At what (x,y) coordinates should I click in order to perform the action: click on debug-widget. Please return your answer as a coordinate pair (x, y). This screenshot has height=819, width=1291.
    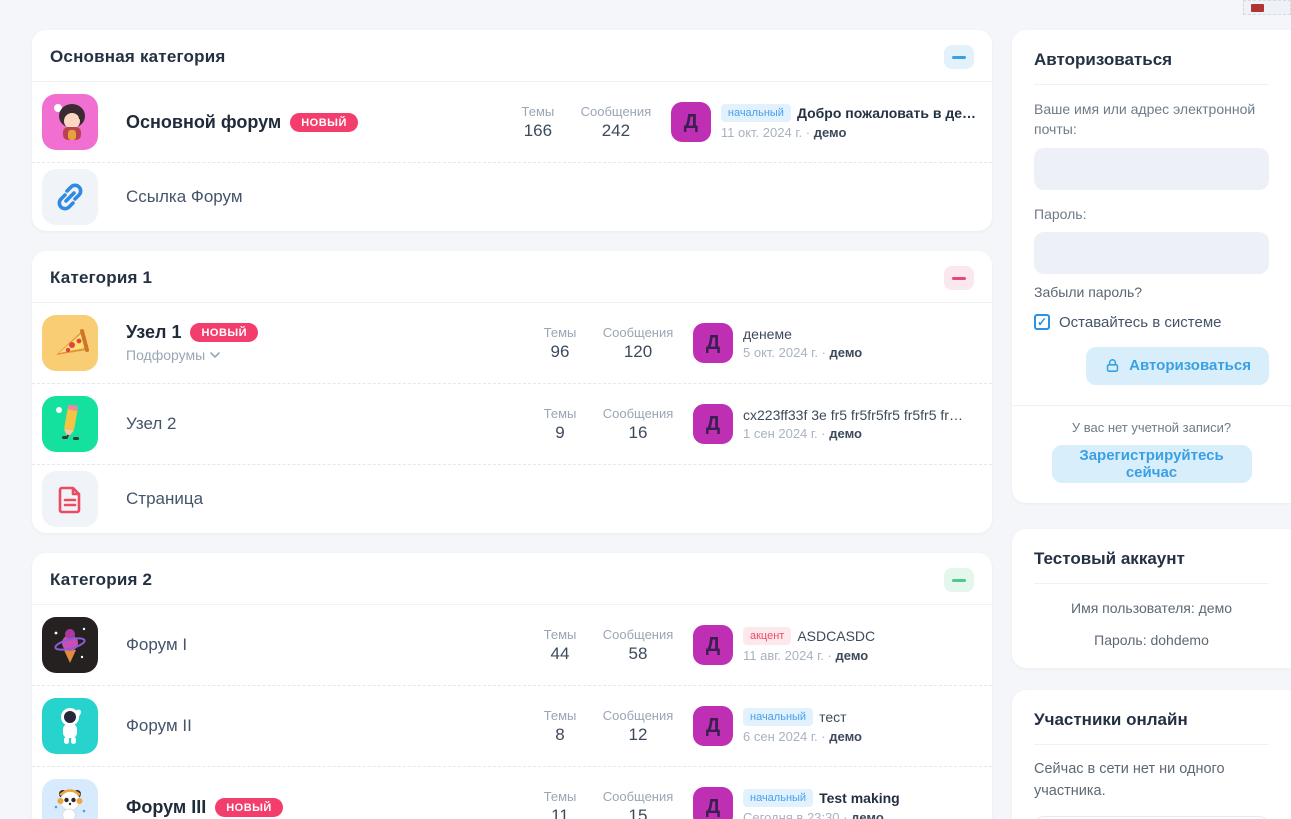
    Looking at the image, I should click on (1267, 7).